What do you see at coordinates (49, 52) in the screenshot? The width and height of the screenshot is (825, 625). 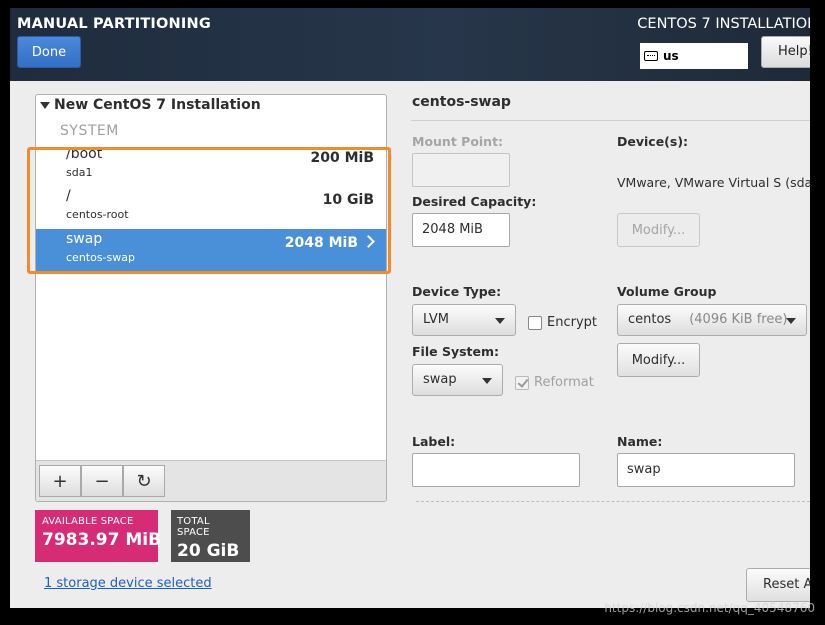 I see `done-button: Done` at bounding box center [49, 52].